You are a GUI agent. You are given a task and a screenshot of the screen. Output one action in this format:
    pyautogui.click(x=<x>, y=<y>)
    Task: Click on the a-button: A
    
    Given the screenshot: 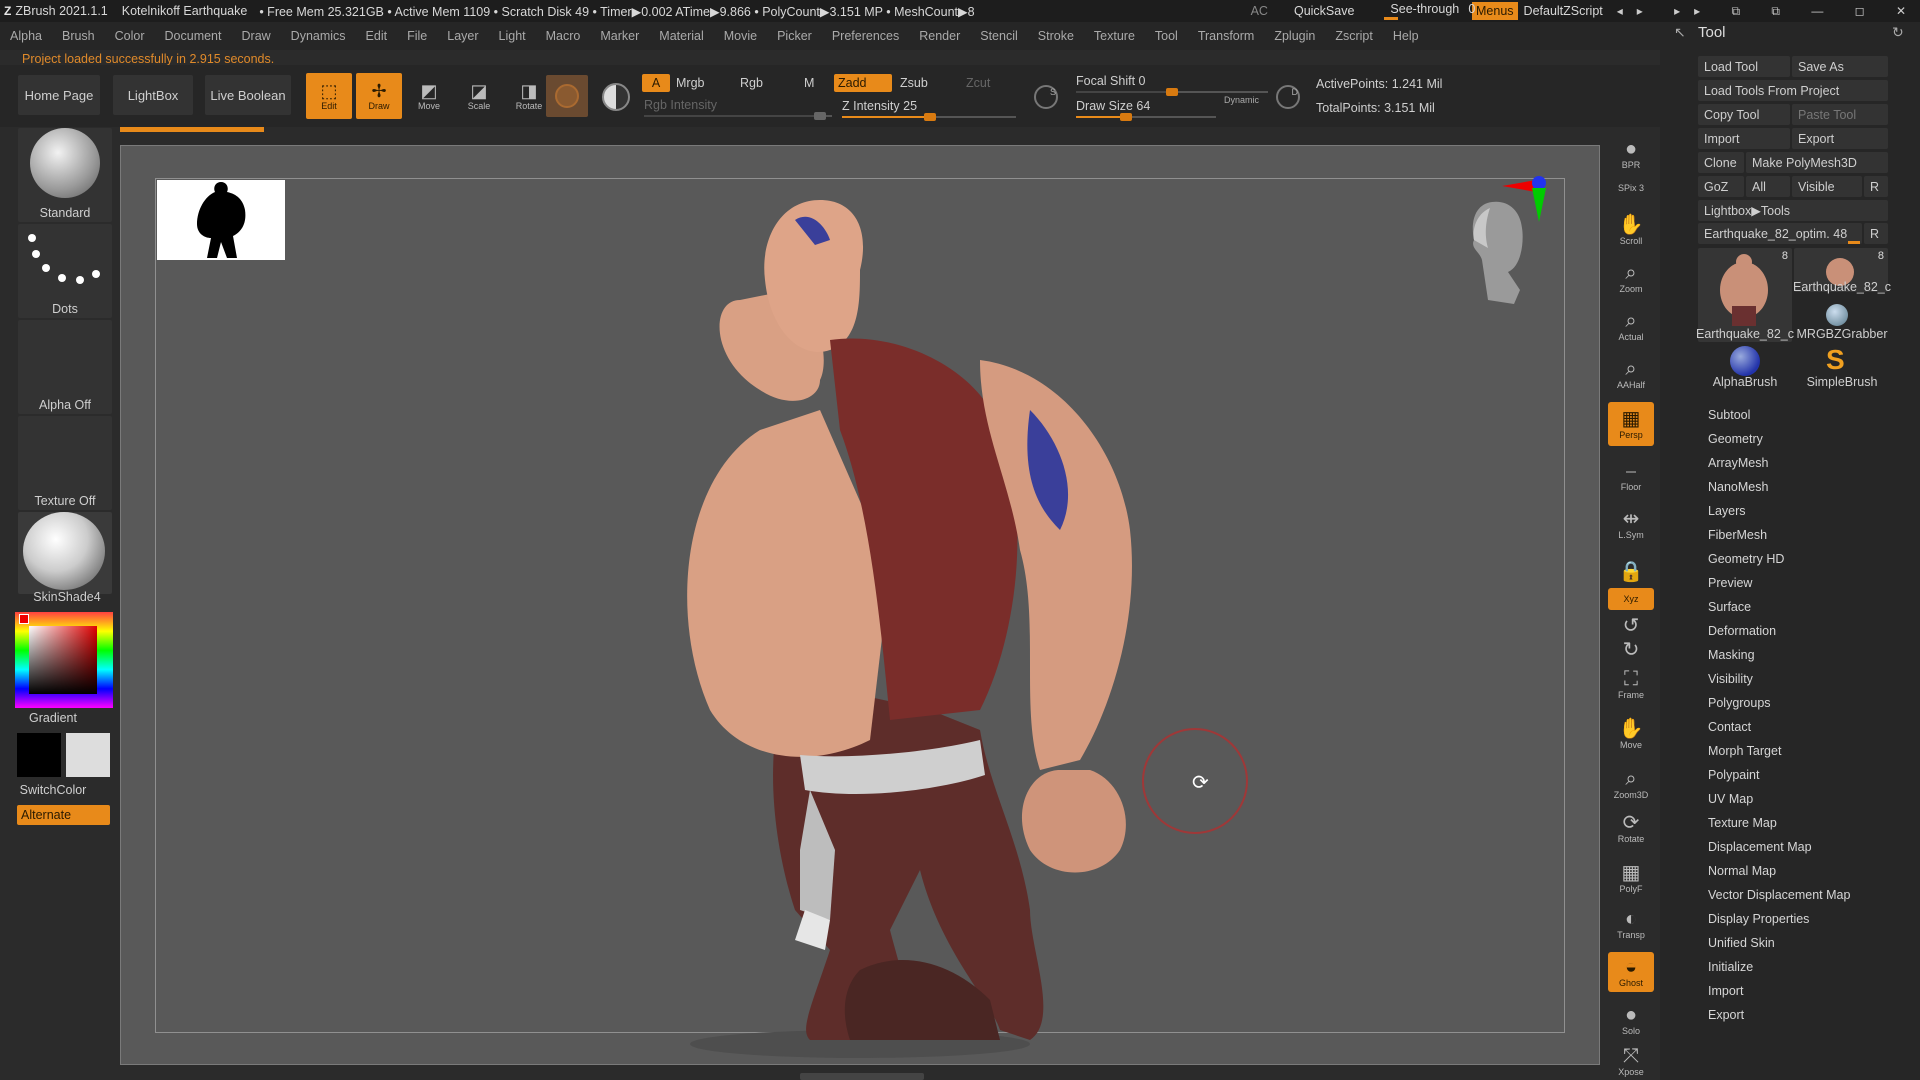 What is the action you would take?
    pyautogui.click(x=656, y=83)
    